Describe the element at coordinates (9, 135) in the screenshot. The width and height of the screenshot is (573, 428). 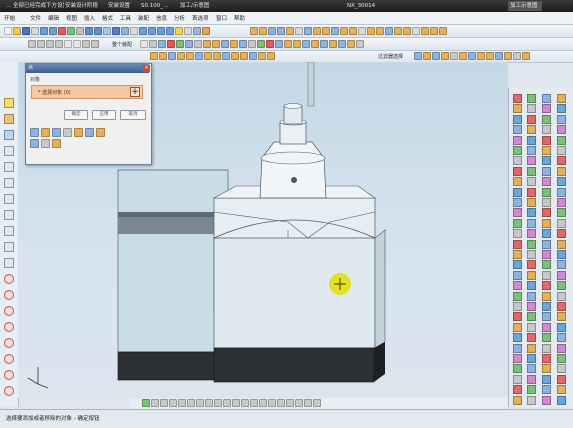
I see `history-icon` at that location.